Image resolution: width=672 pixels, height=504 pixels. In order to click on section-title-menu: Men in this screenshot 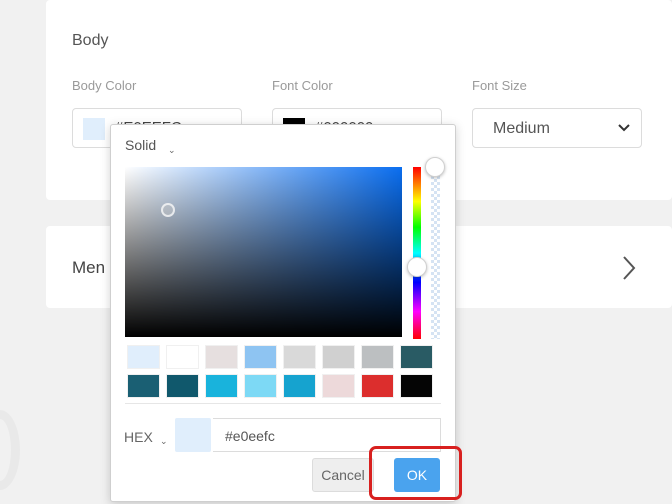, I will do `click(89, 267)`.